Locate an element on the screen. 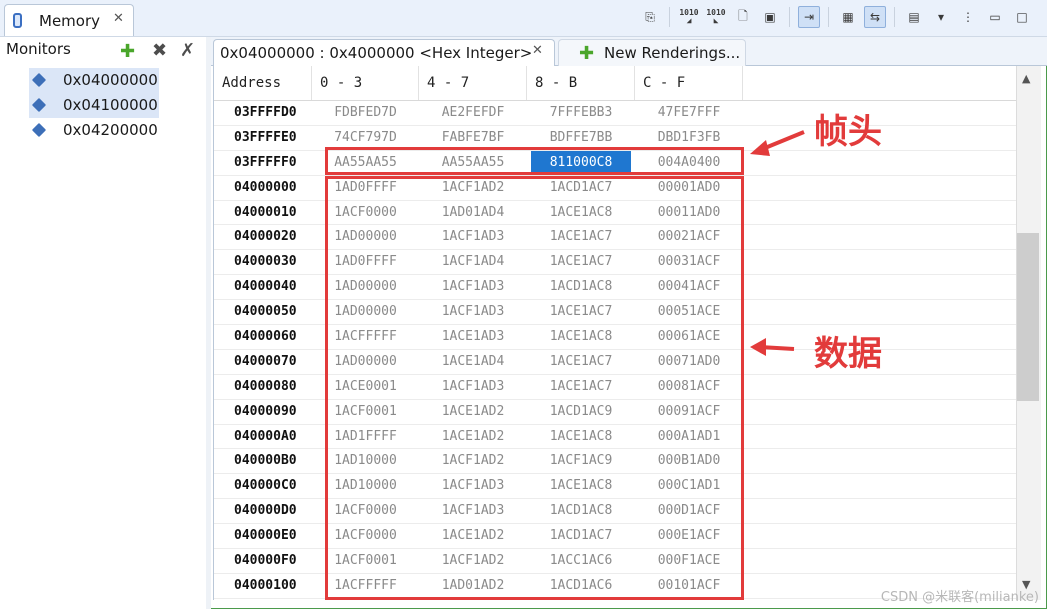  address-cell: 03FFFFD0 is located at coordinates (265, 112).